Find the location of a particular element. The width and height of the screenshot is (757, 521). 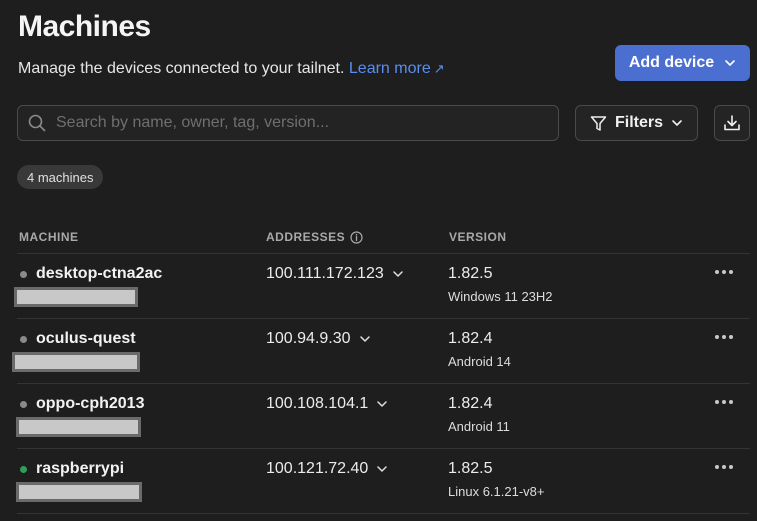

machine-address: 100.111.172.123 is located at coordinates (335, 274).